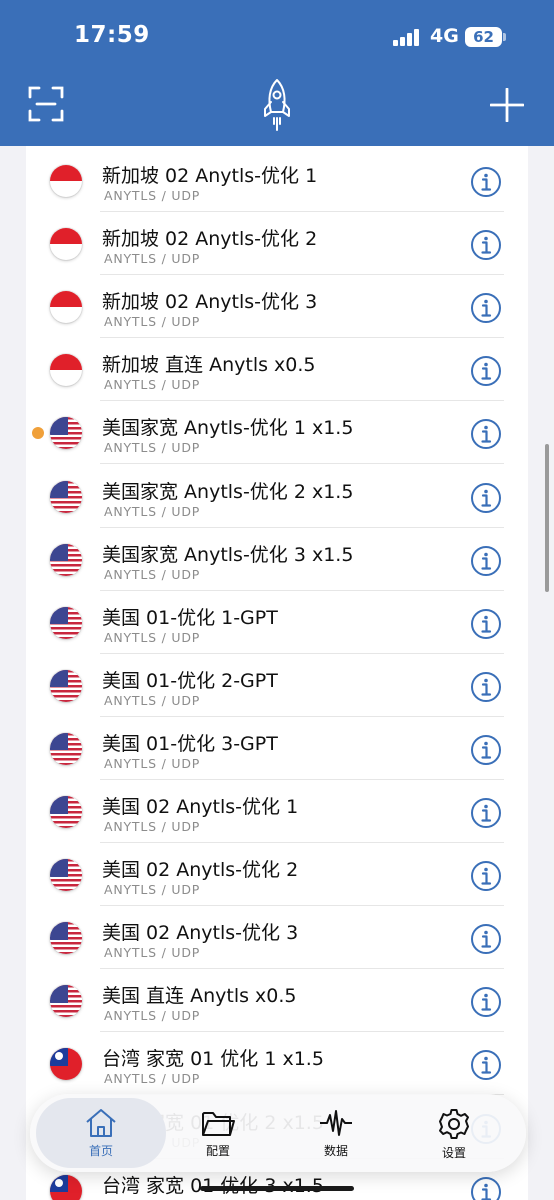 The image size is (554, 1200). Describe the element at coordinates (228, 491) in the screenshot. I see `node-title: 美国家宽 Anytls-优化 2 x1.5` at that location.